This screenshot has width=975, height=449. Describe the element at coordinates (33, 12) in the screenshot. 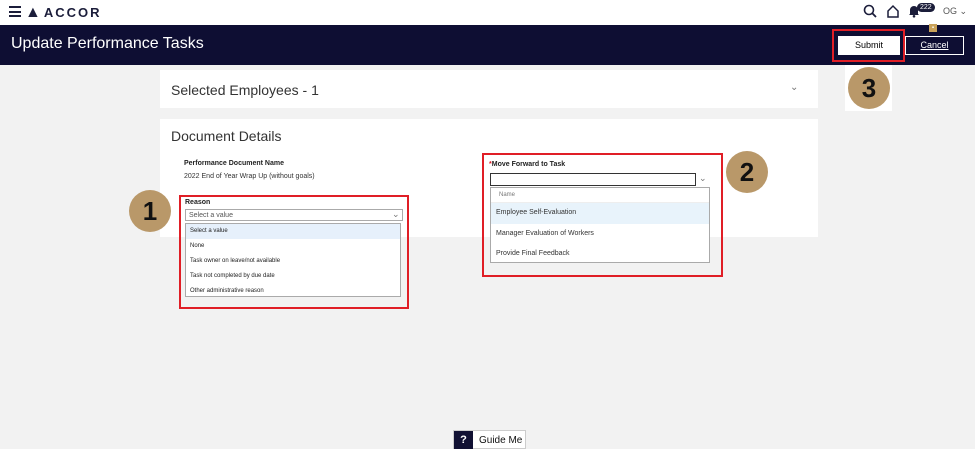

I see `accor-logo-mark: ▲` at that location.